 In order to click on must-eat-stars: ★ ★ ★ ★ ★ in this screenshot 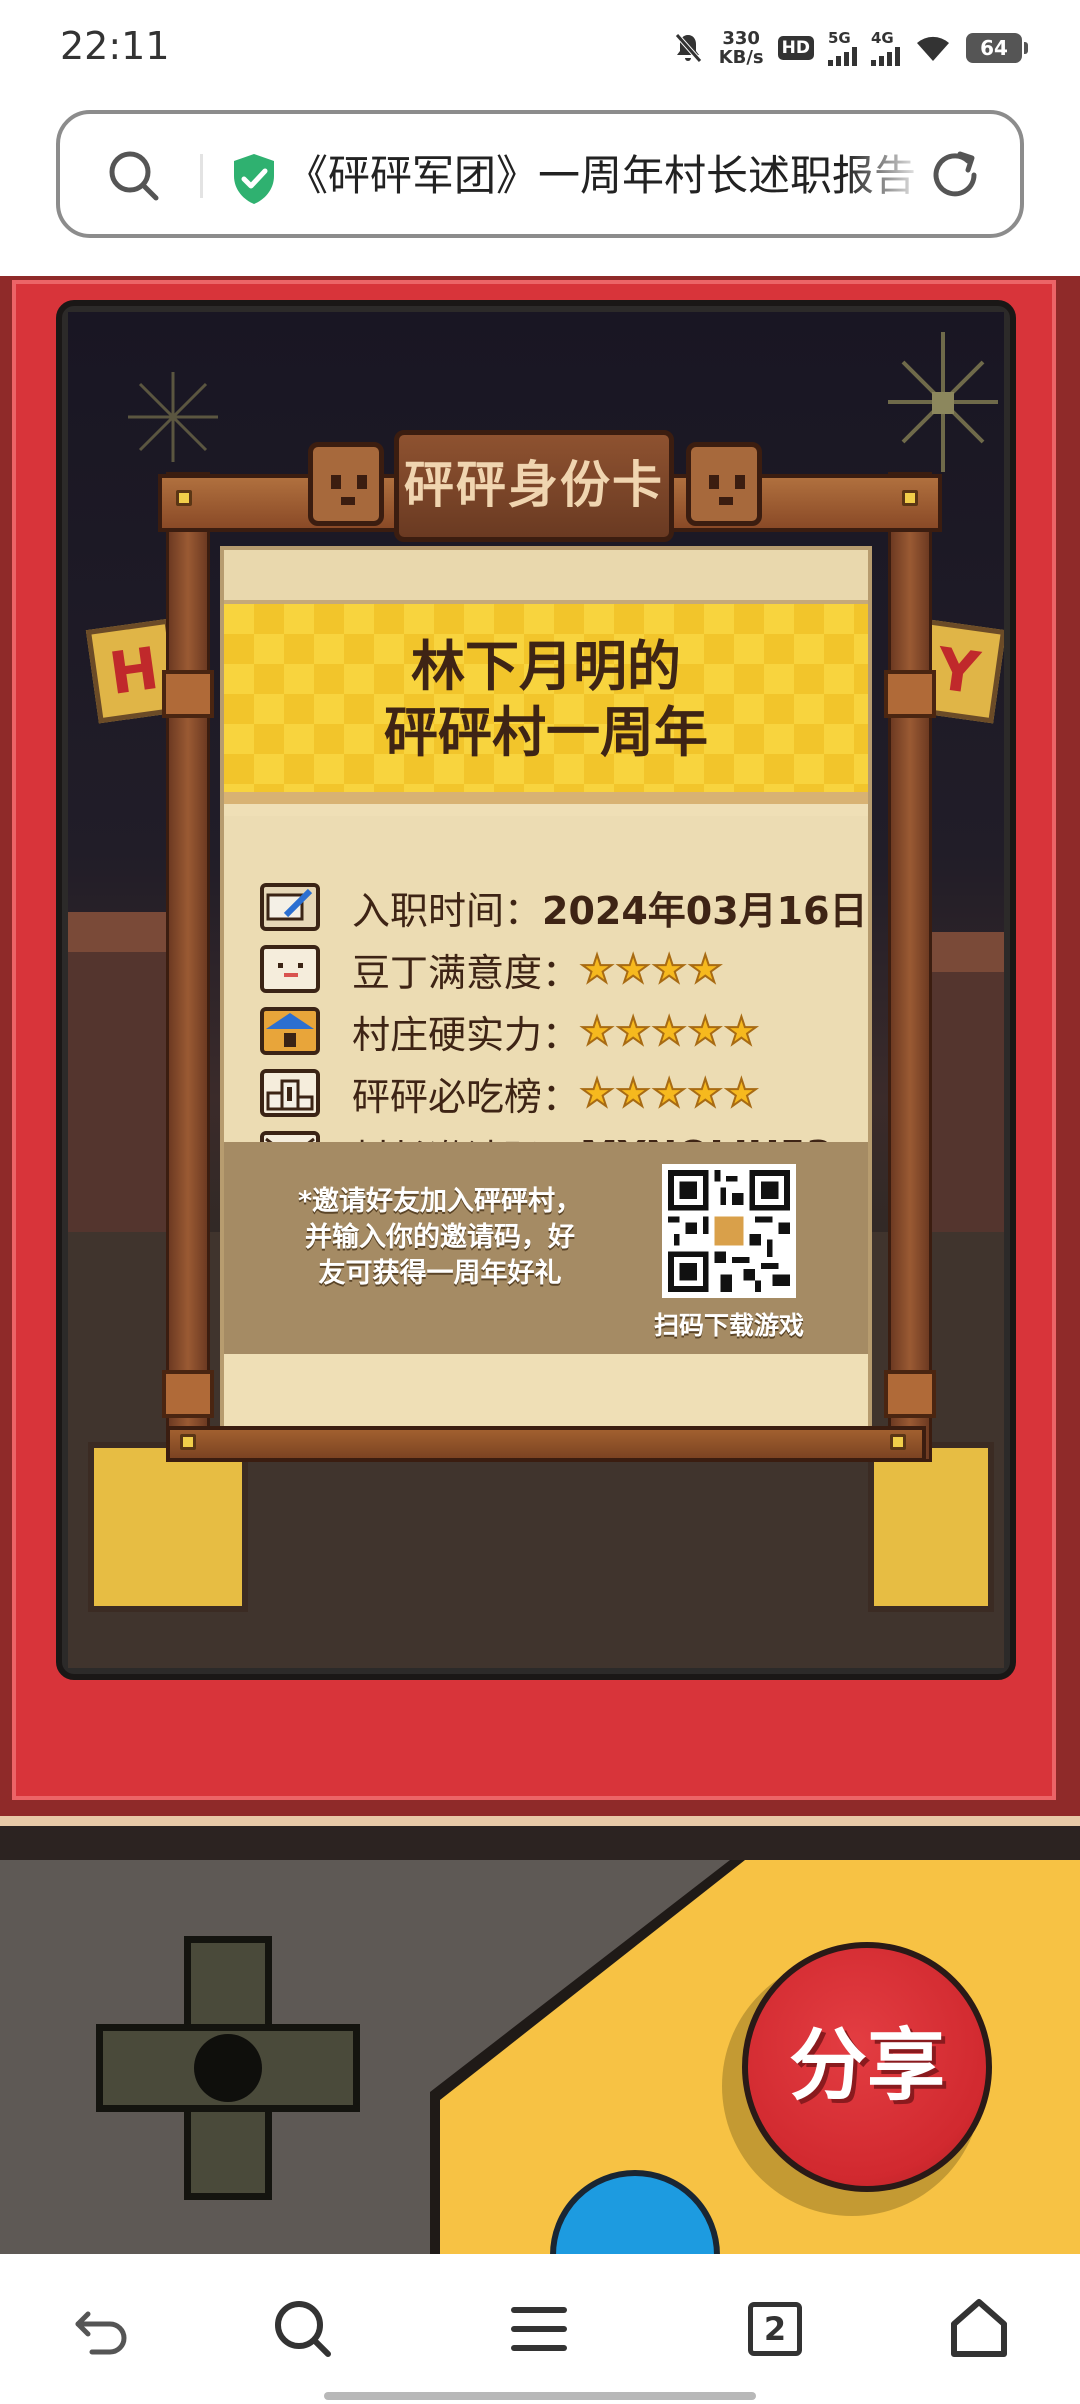, I will do `click(669, 1093)`.